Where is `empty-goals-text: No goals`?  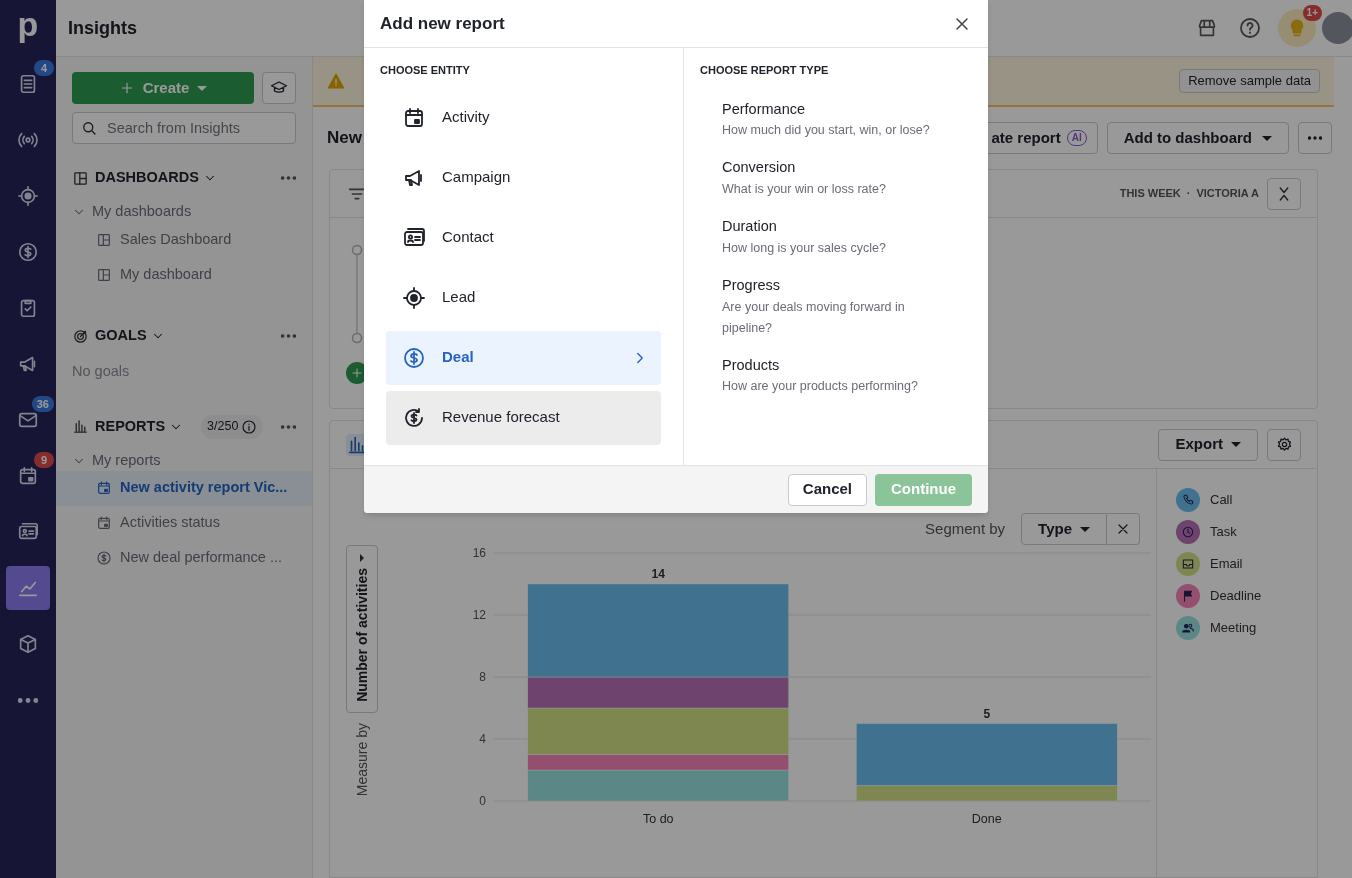
empty-goals-text: No goals is located at coordinates (101, 371).